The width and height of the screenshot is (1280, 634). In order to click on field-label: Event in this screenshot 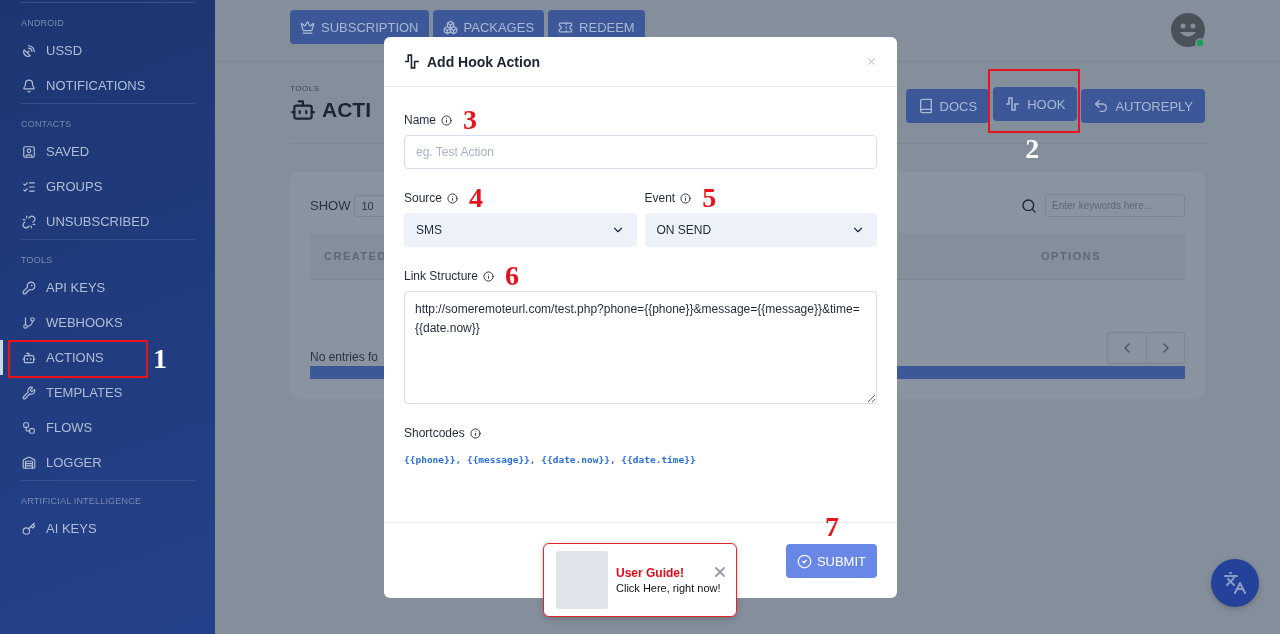, I will do `click(660, 198)`.